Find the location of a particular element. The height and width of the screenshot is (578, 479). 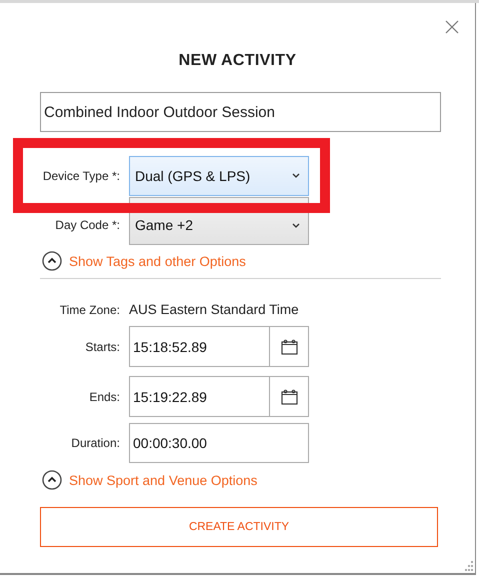

time-field: 15:18:52.89 is located at coordinates (199, 346).